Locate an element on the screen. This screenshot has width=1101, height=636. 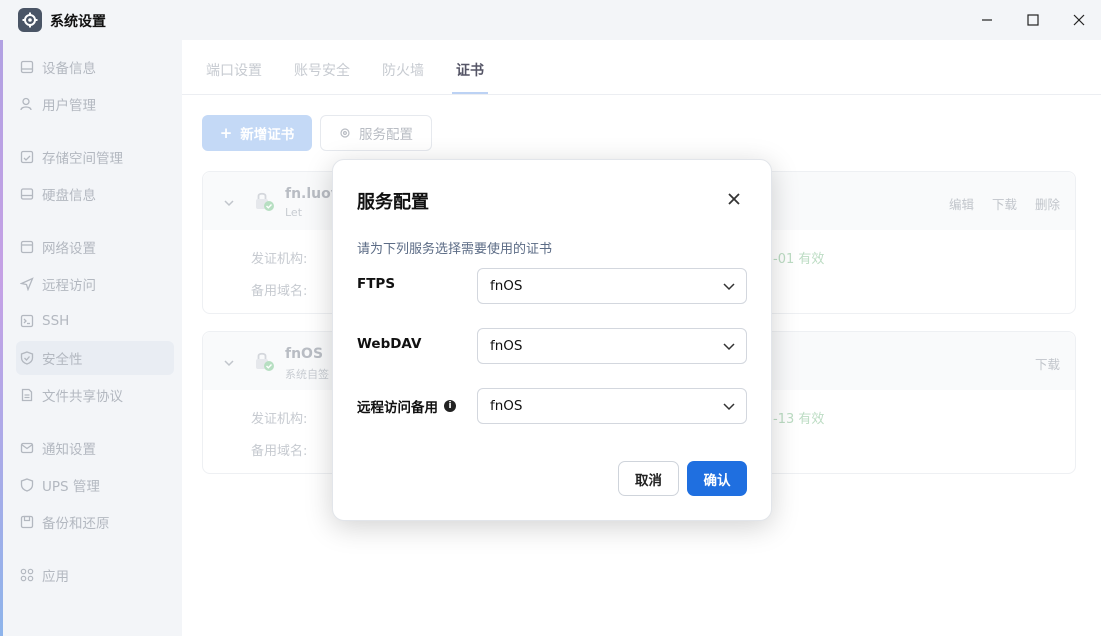
edit-link: 编辑 is located at coordinates (961, 203).